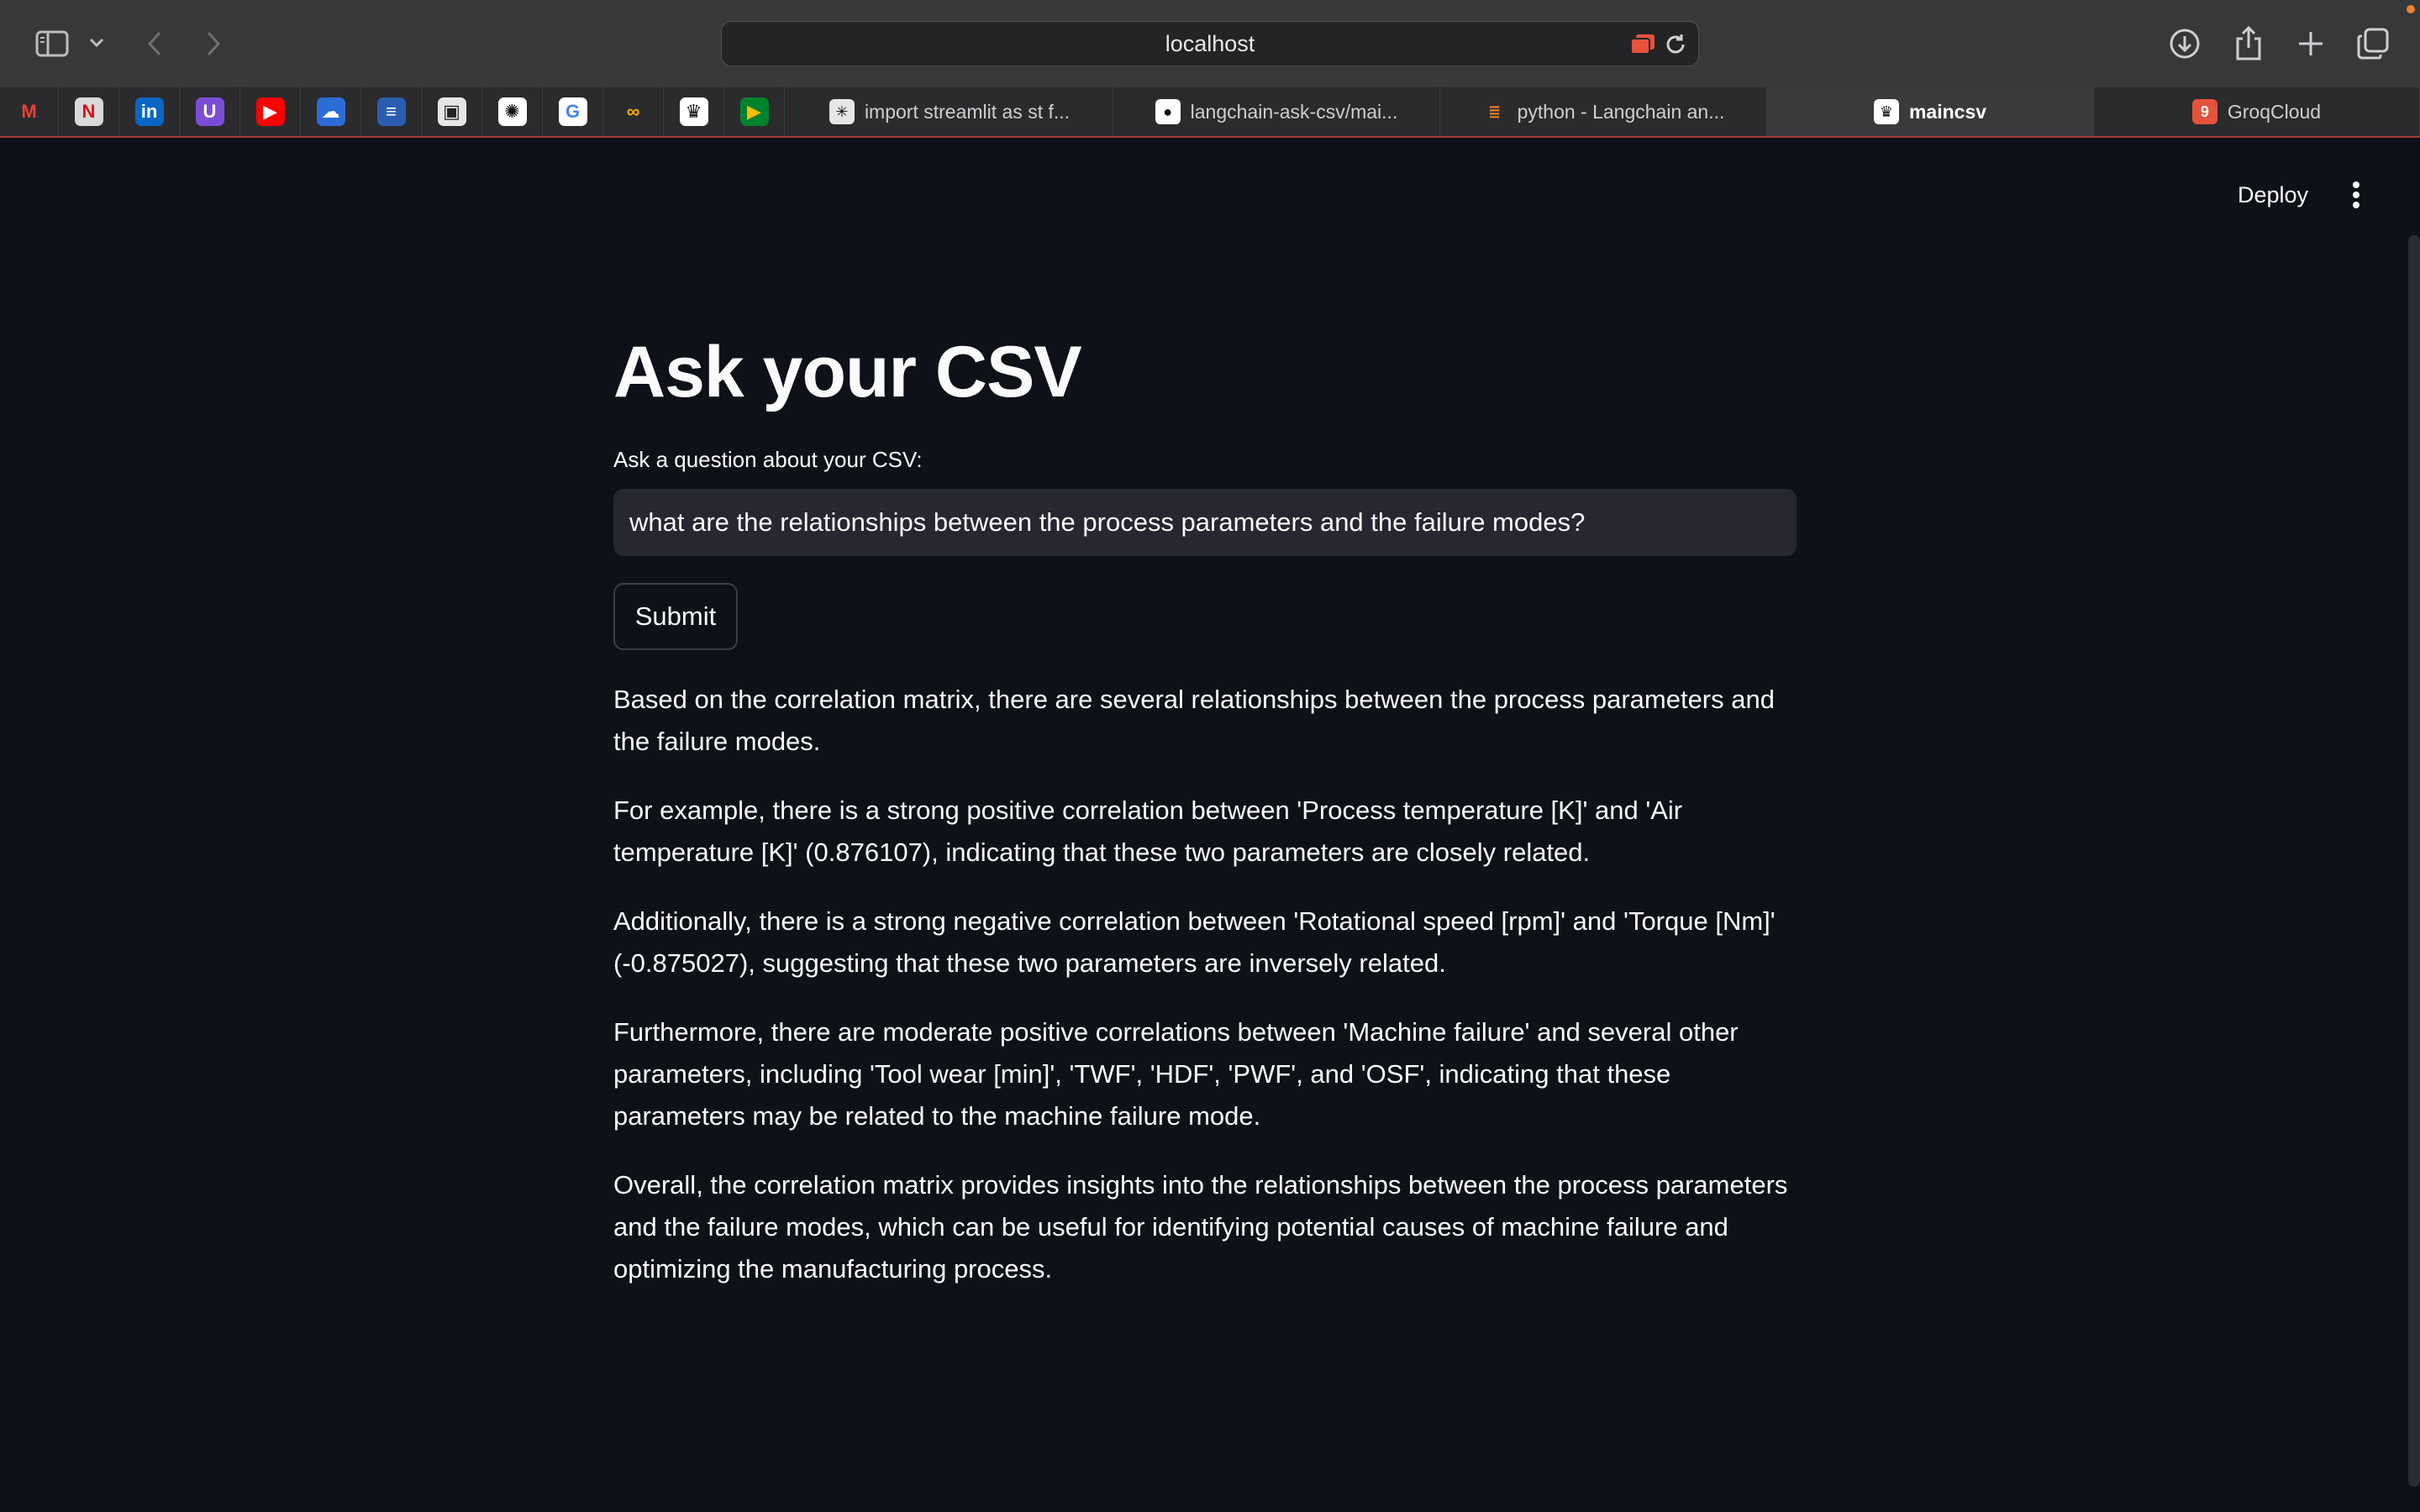  I want to click on pinned-tab: ☁, so click(331, 111).